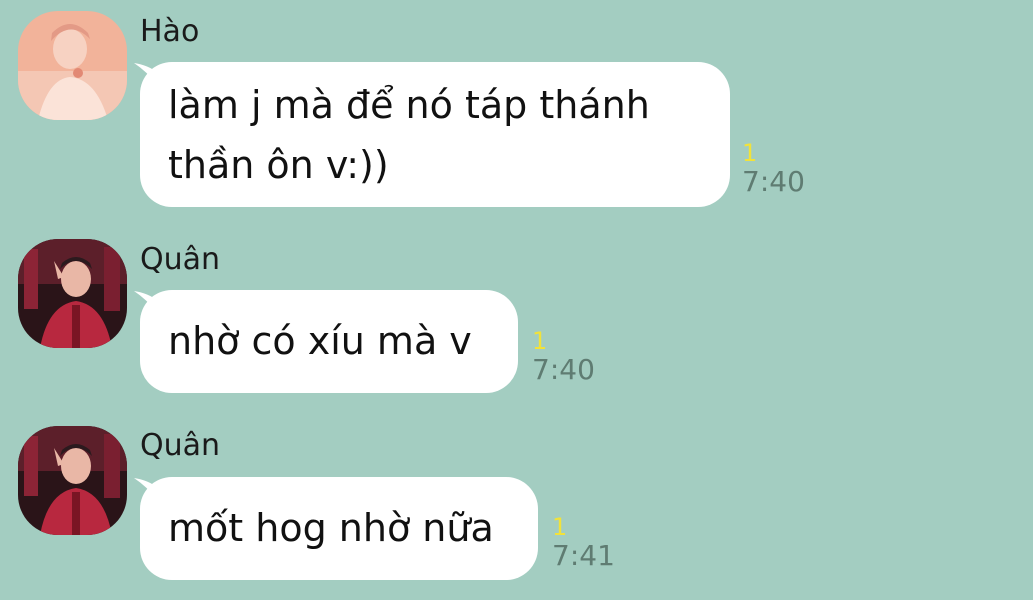 The width and height of the screenshot is (1033, 600). Describe the element at coordinates (170, 31) in the screenshot. I see `sender-name: Hào` at that location.